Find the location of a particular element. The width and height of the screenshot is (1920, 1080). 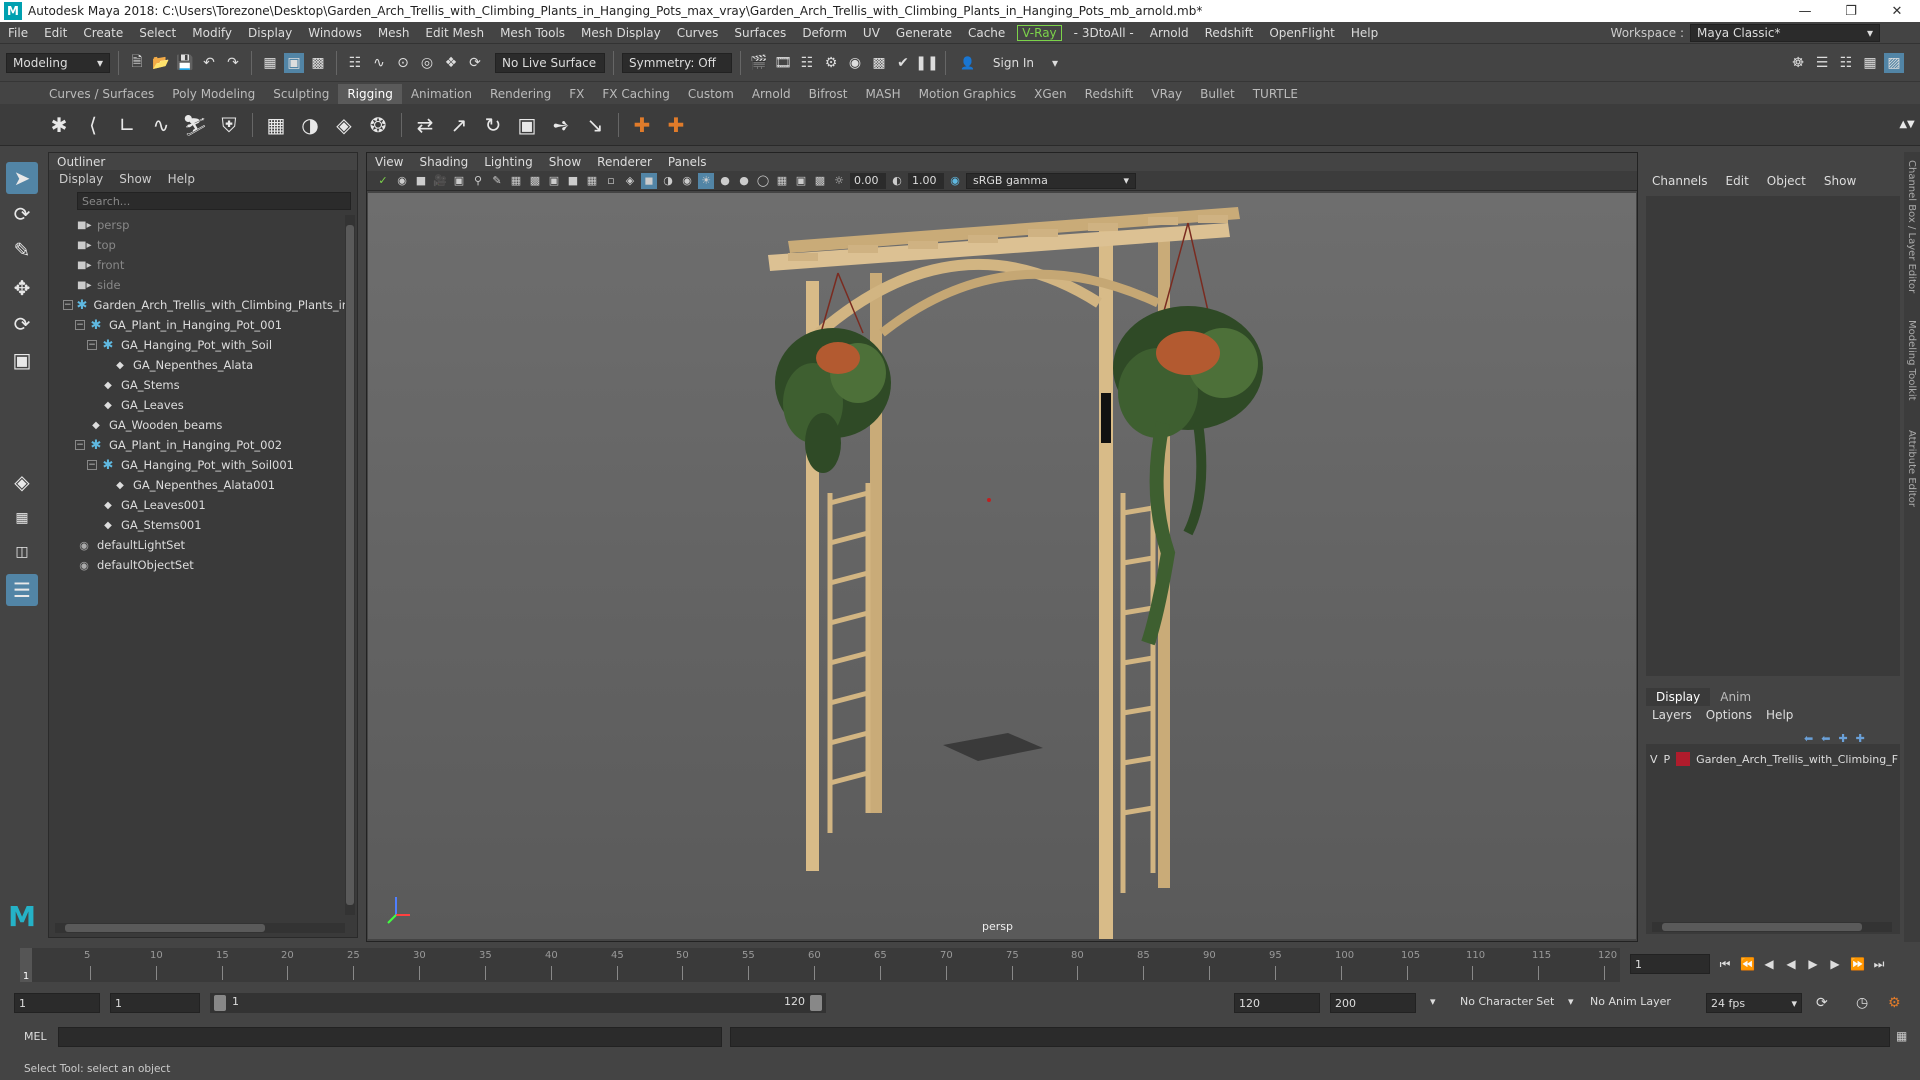

outliner-item: ◆ GA_Stems is located at coordinates (197, 385).